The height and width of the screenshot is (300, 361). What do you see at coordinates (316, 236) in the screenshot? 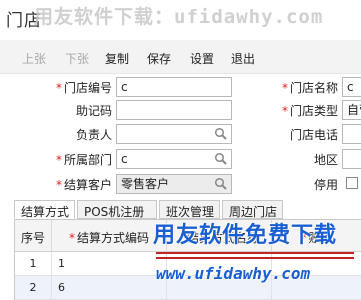
I see `column-header-account: * 账号` at bounding box center [316, 236].